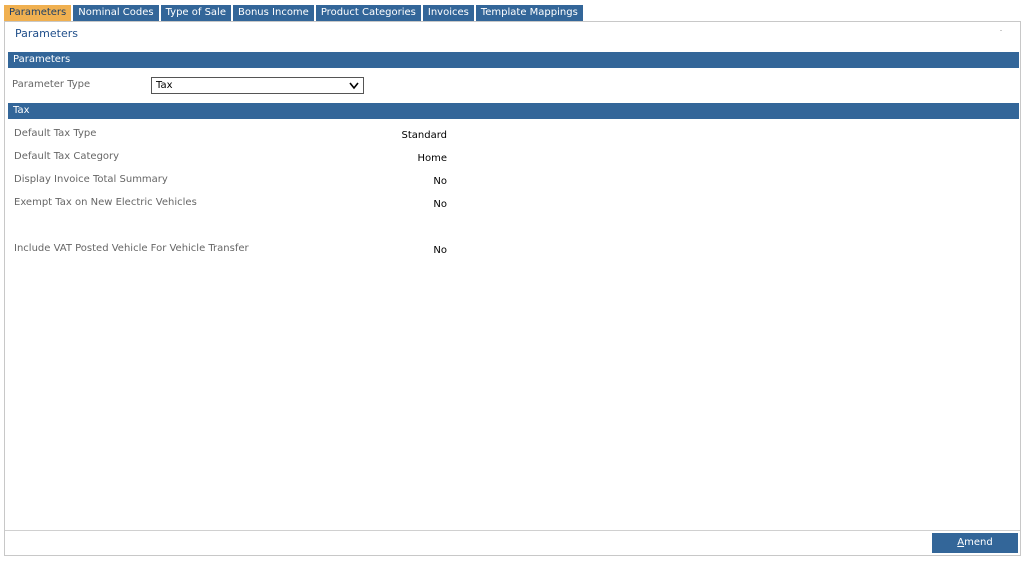 This screenshot has height=562, width=1023. Describe the element at coordinates (164, 85) in the screenshot. I see `parameter-type-value: Tax` at that location.